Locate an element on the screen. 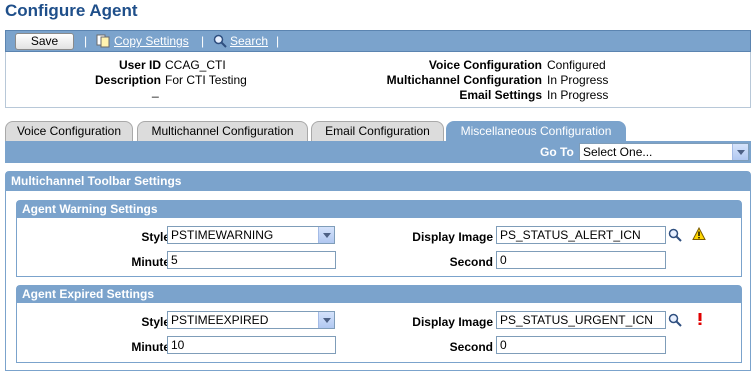  minute-value: 5 is located at coordinates (174, 260).